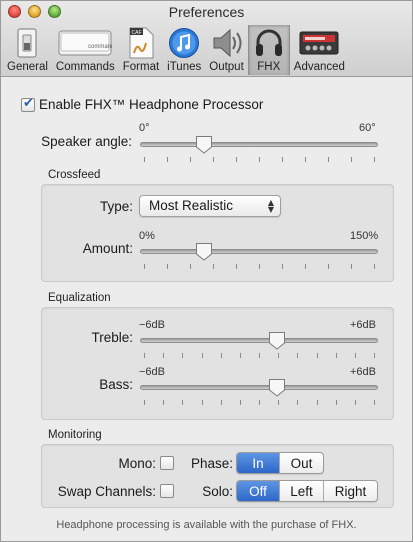 The height and width of the screenshot is (542, 413). Describe the element at coordinates (259, 343) in the screenshot. I see `treble-slider` at that location.